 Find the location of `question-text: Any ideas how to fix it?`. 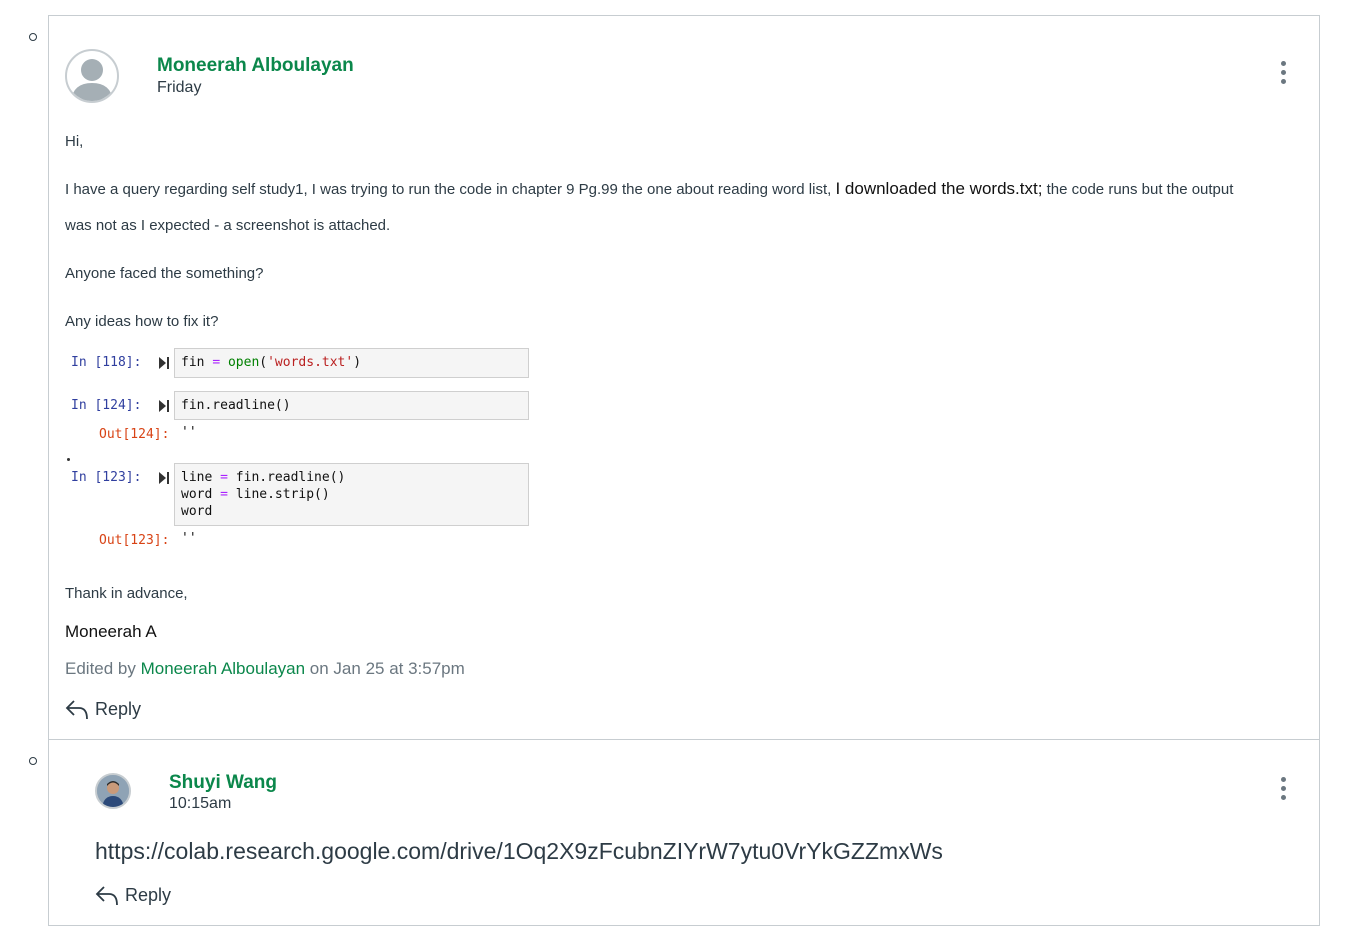

question-text: Any ideas how to fix it? is located at coordinates (142, 321).